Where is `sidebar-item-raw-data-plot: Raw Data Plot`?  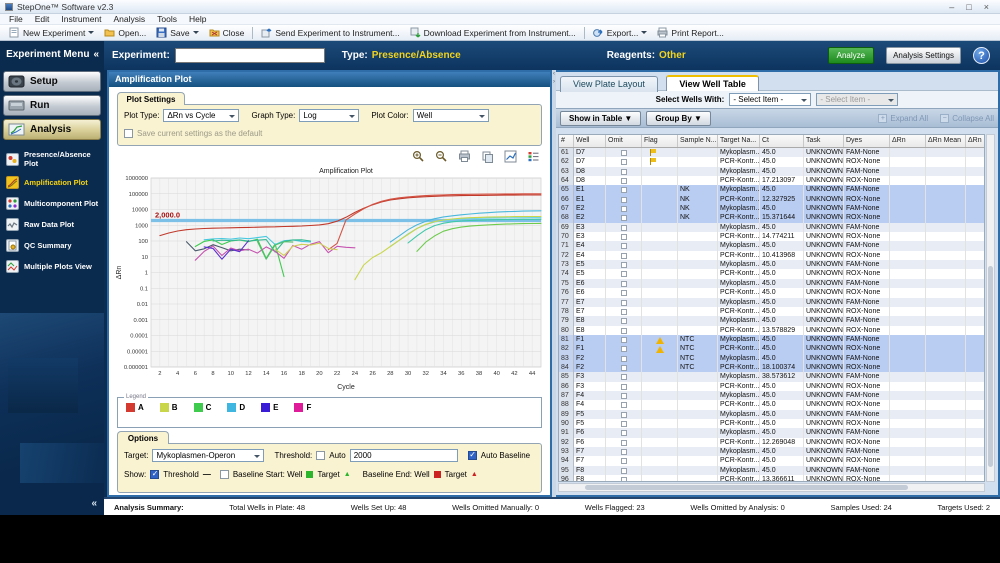 sidebar-item-raw-data-plot: Raw Data Plot is located at coordinates (52, 224).